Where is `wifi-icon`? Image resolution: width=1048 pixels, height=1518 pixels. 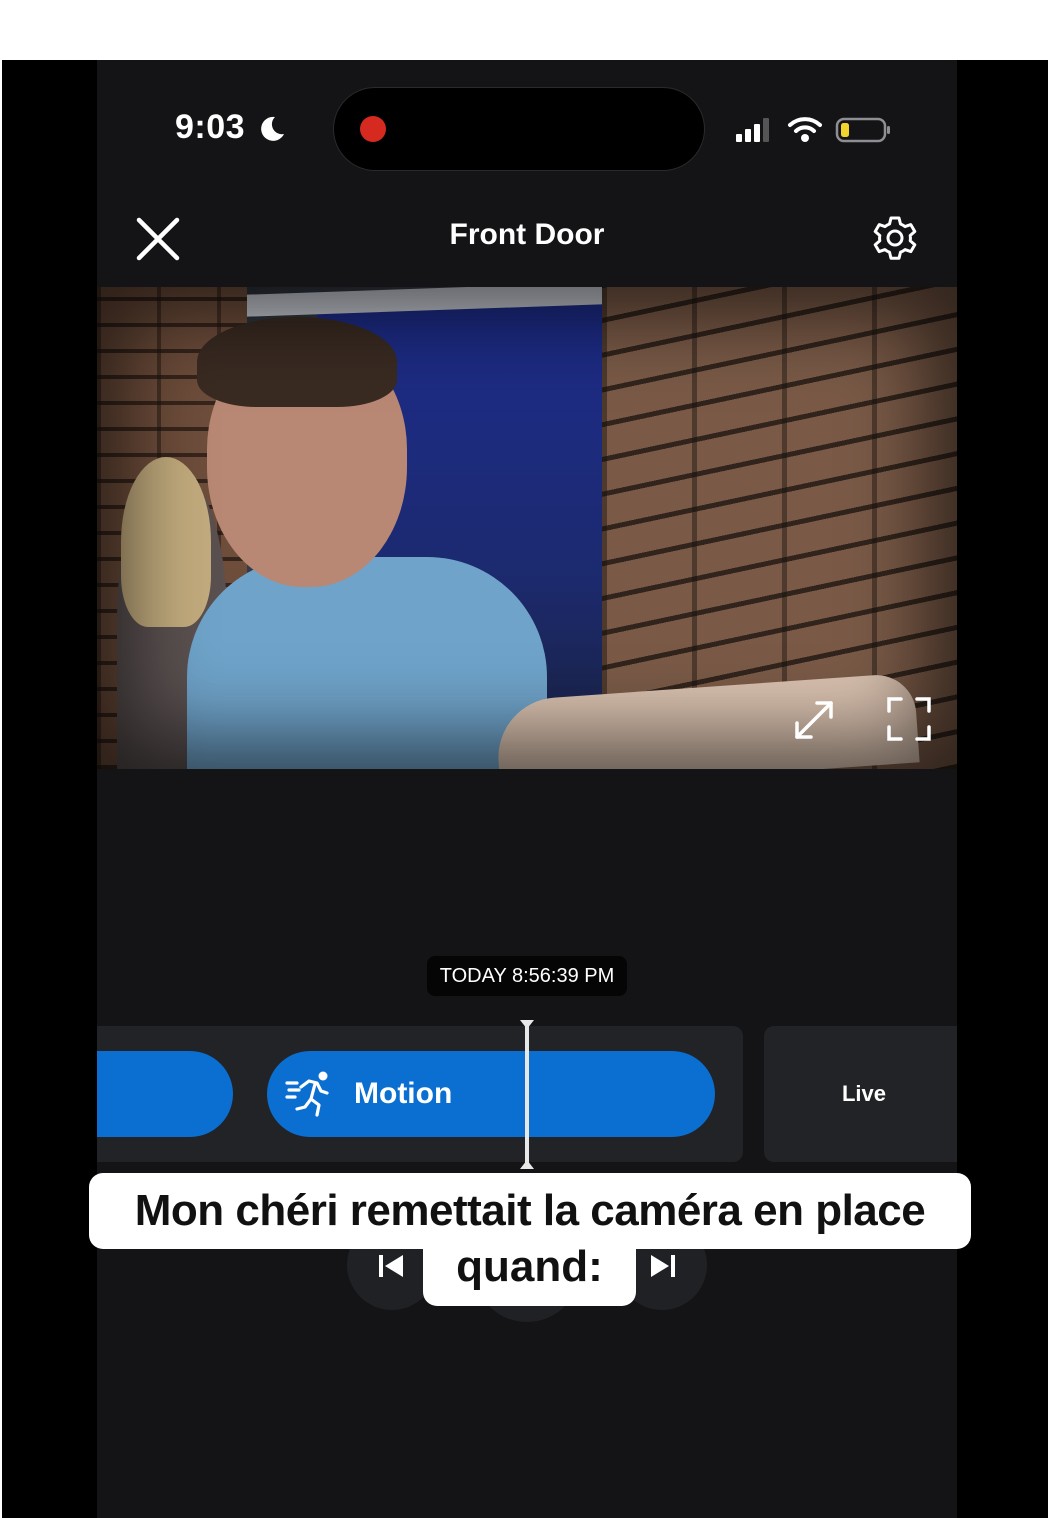
wifi-icon is located at coordinates (805, 129).